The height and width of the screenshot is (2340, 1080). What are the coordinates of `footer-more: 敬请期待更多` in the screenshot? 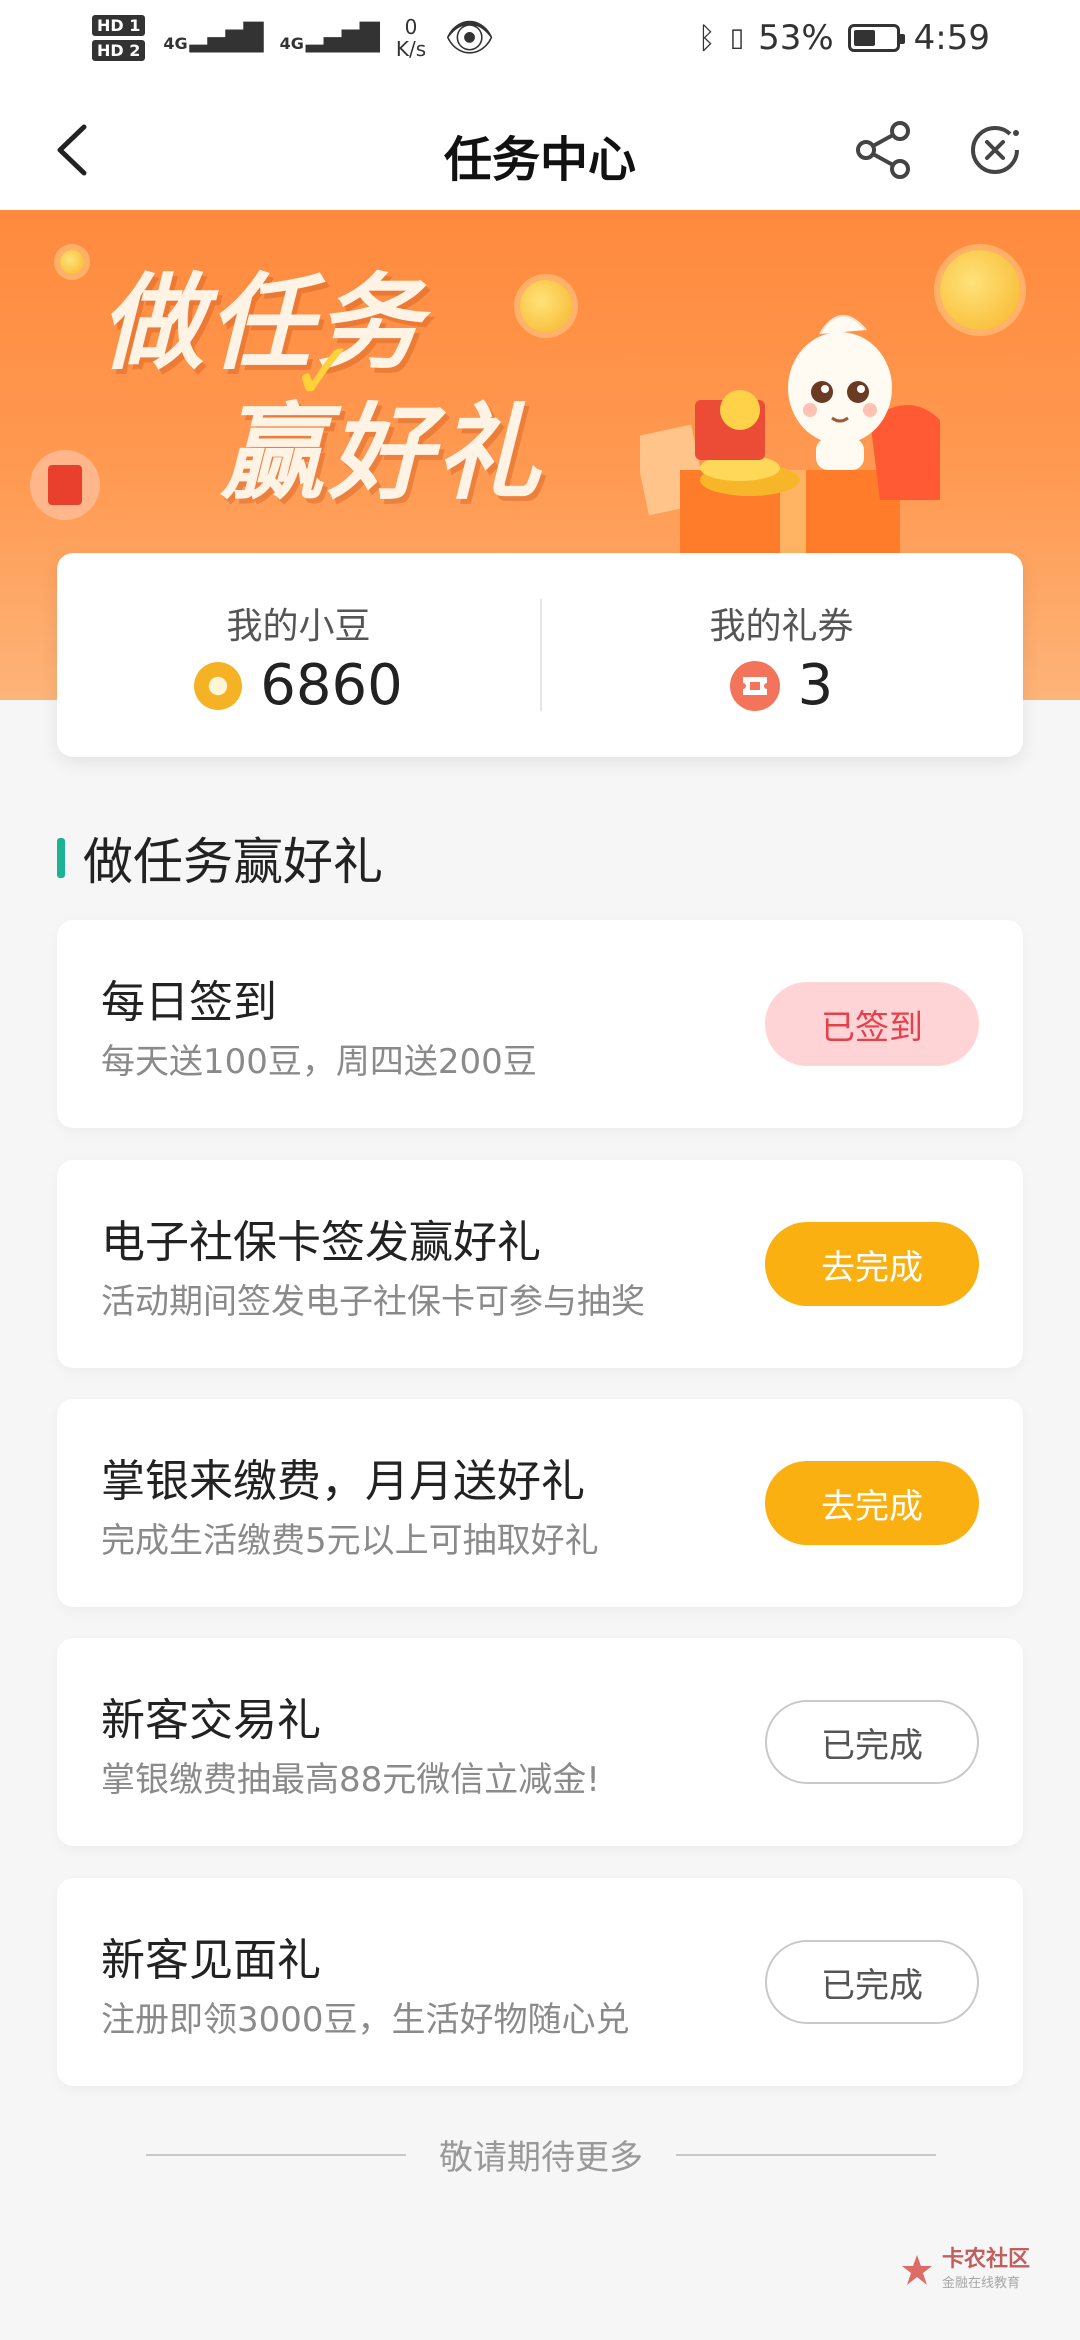 It's located at (541, 2154).